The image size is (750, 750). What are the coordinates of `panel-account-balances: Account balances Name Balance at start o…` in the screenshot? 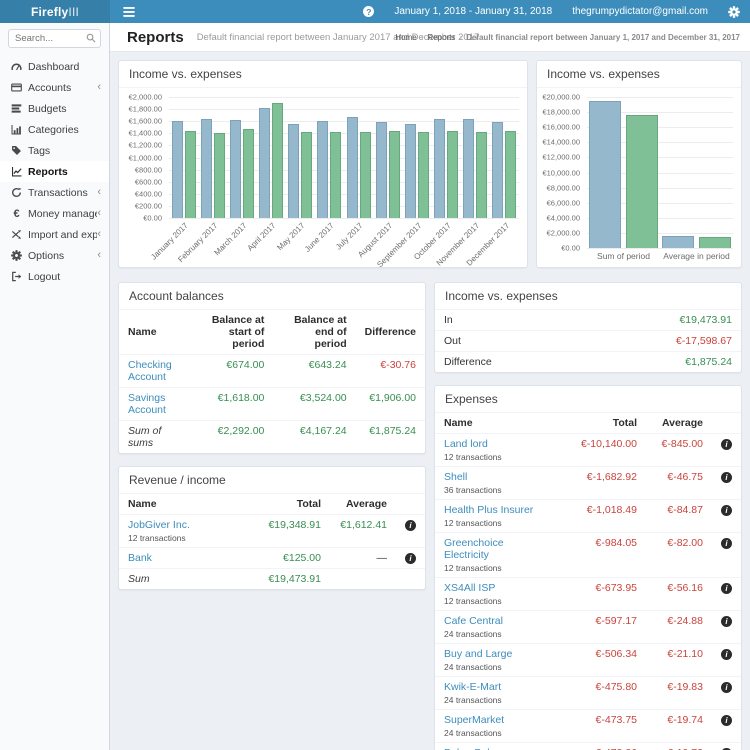 It's located at (272, 368).